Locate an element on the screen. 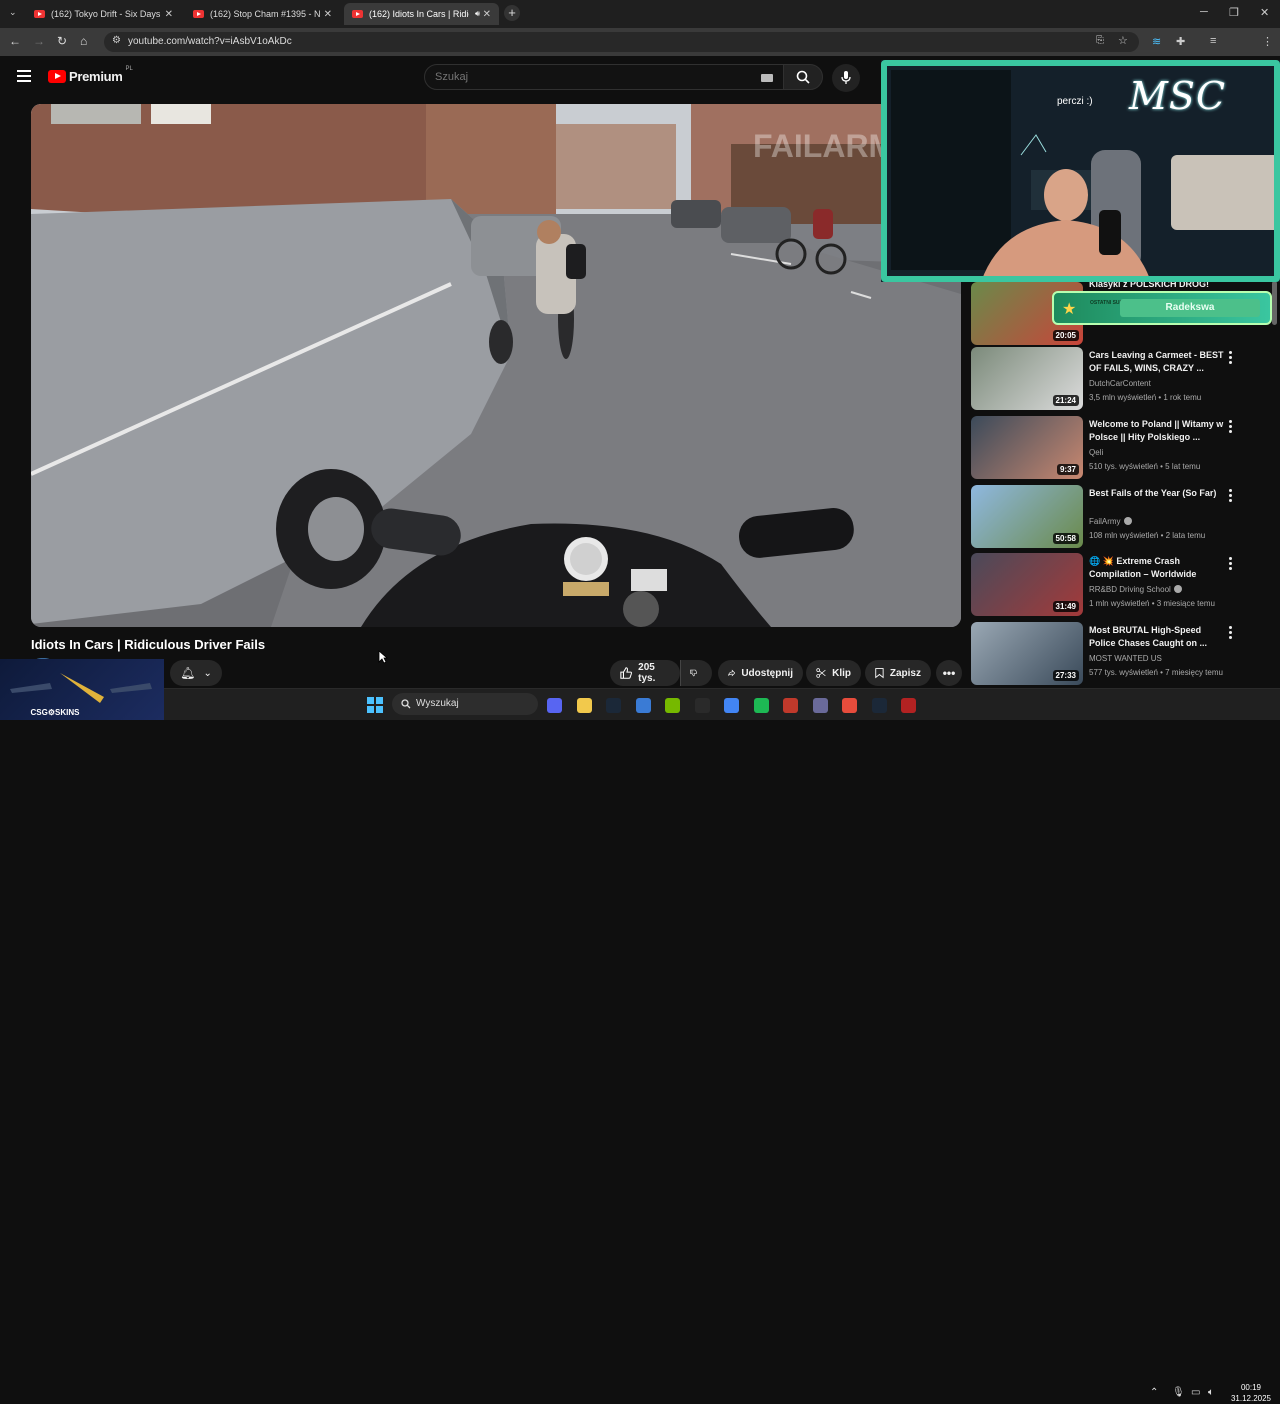  recommended-channel: MOST WANTED US is located at coordinates (1125, 658).